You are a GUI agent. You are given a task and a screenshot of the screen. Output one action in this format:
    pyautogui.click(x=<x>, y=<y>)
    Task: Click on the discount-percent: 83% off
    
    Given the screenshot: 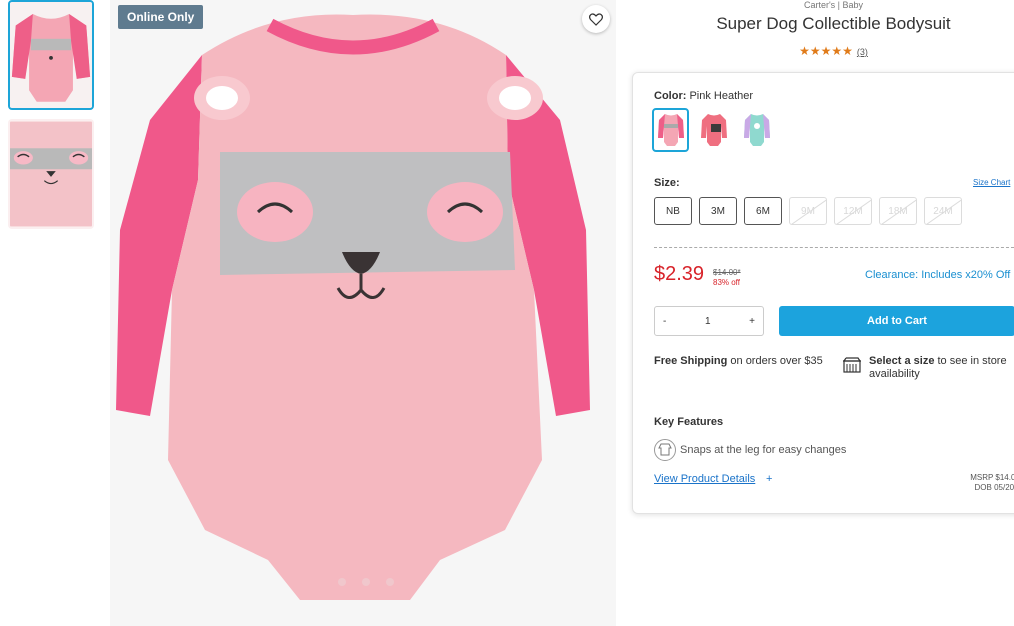 What is the action you would take?
    pyautogui.click(x=726, y=282)
    